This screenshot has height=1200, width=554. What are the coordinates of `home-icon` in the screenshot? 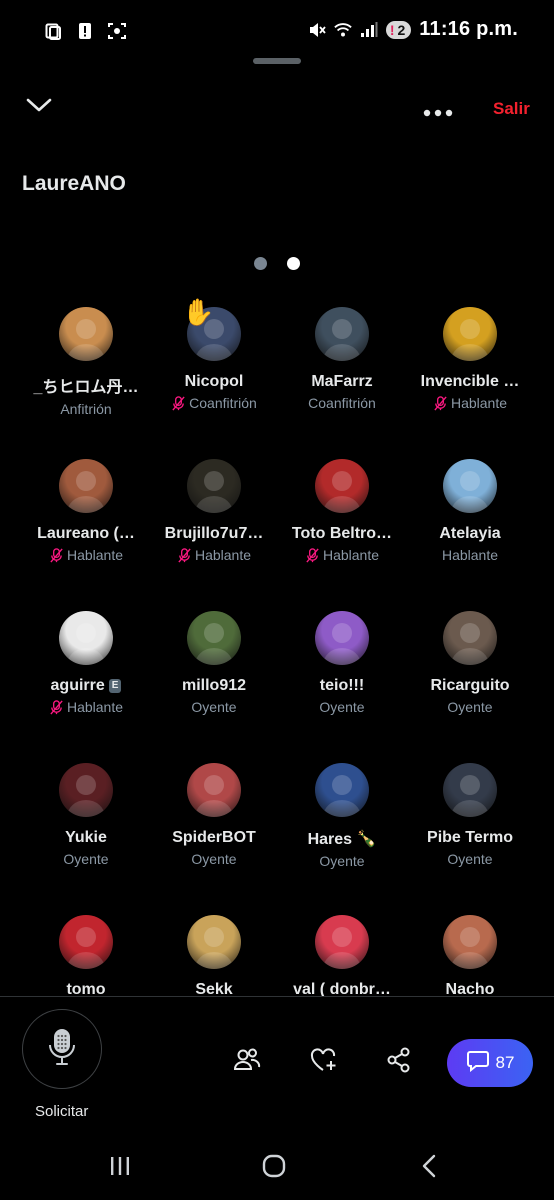 It's located at (274, 1168).